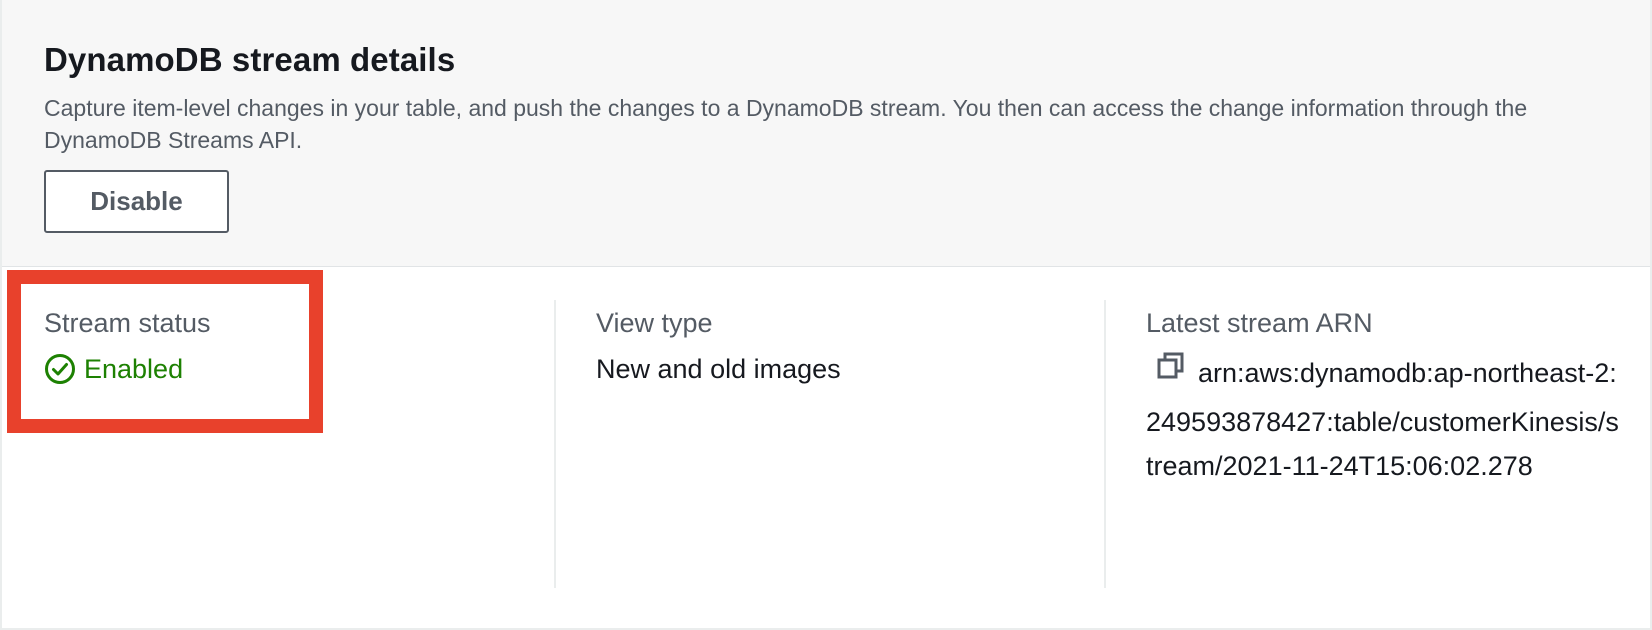  I want to click on view-type-field: View type New and old images, so click(718, 346).